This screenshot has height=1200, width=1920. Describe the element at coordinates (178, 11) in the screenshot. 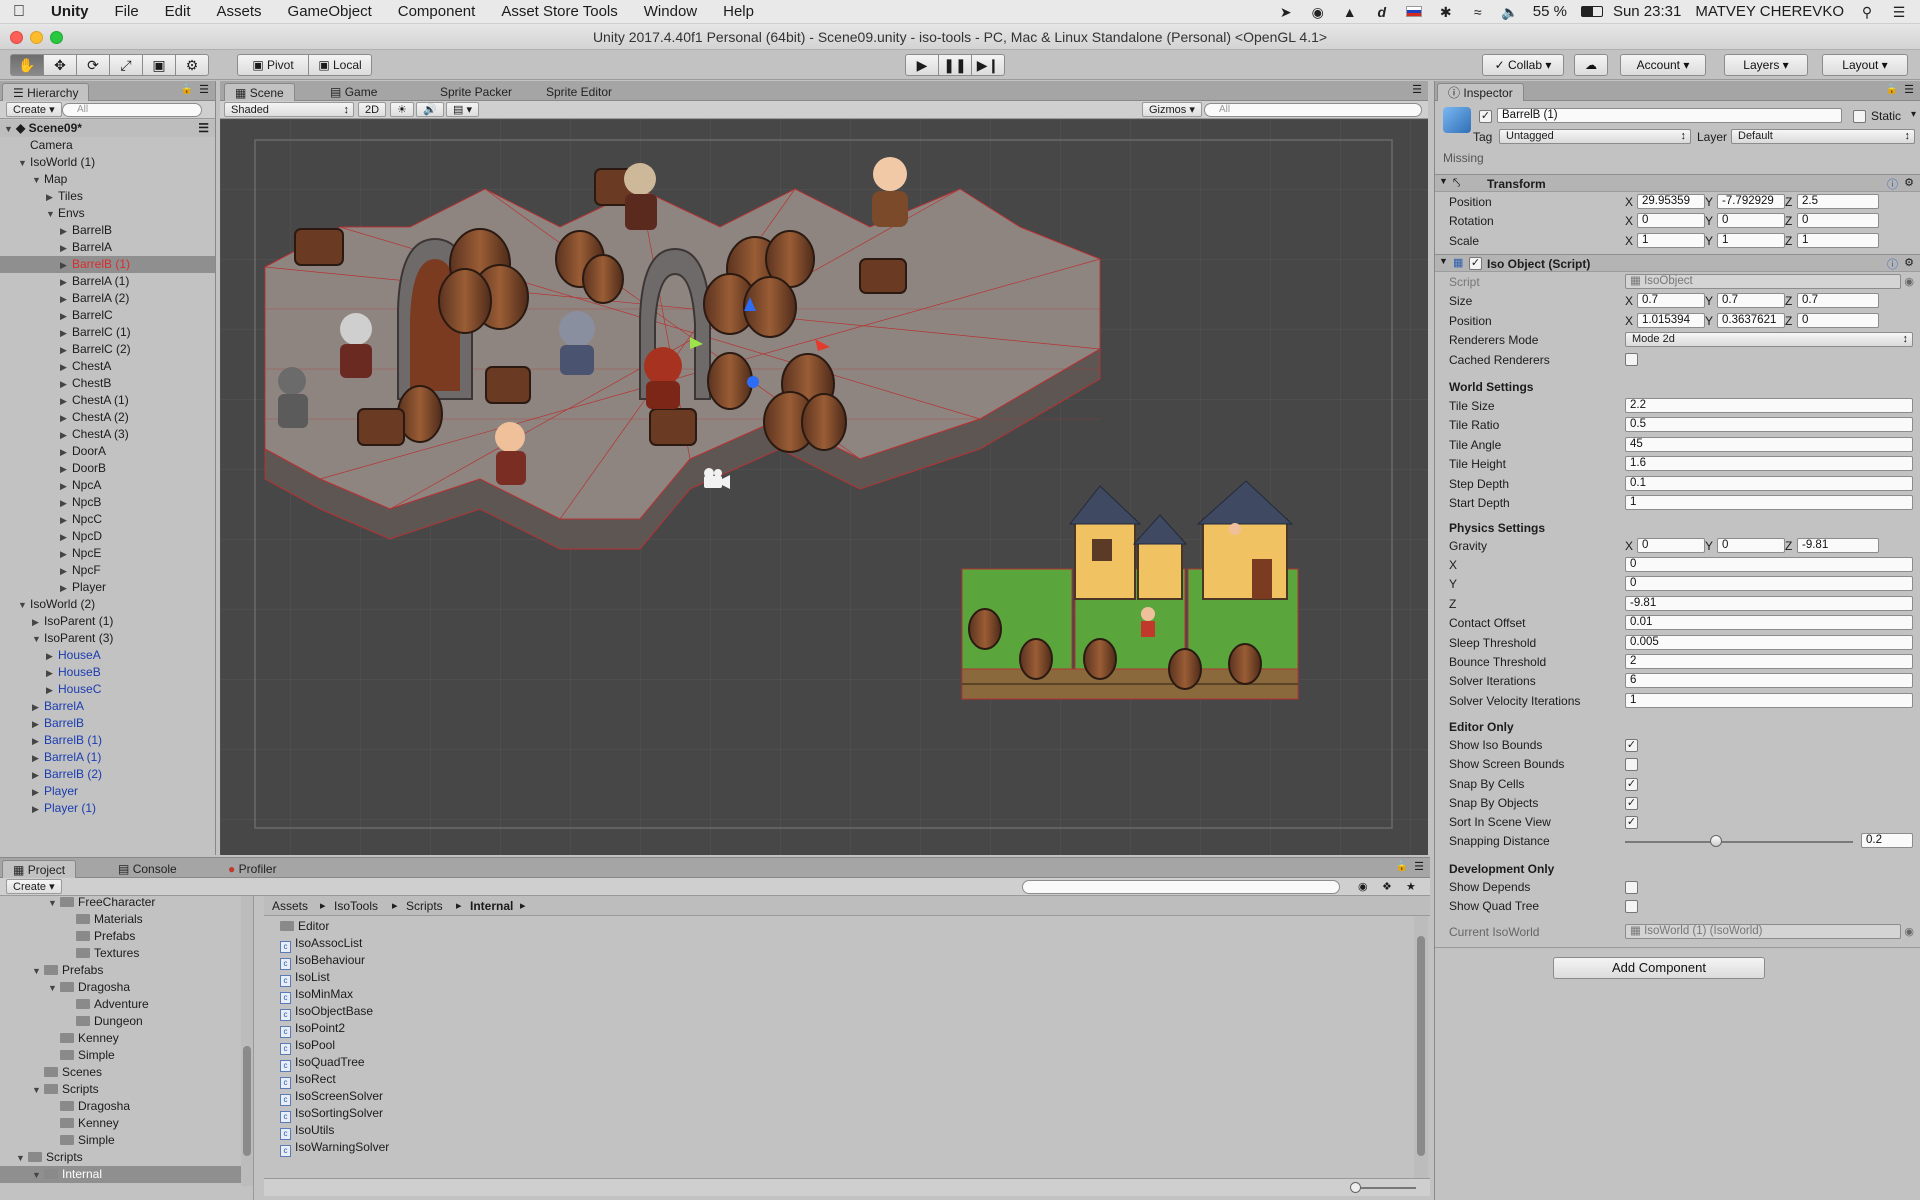

I see `menu-edit: Edit` at that location.